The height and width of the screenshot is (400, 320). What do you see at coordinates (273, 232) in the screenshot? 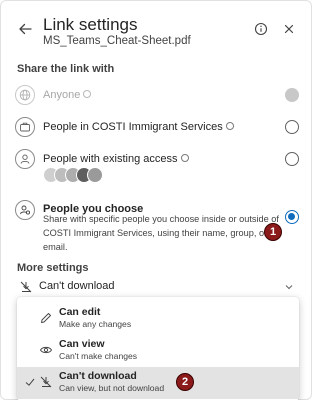
I see `annotation-badge-1: 1` at bounding box center [273, 232].